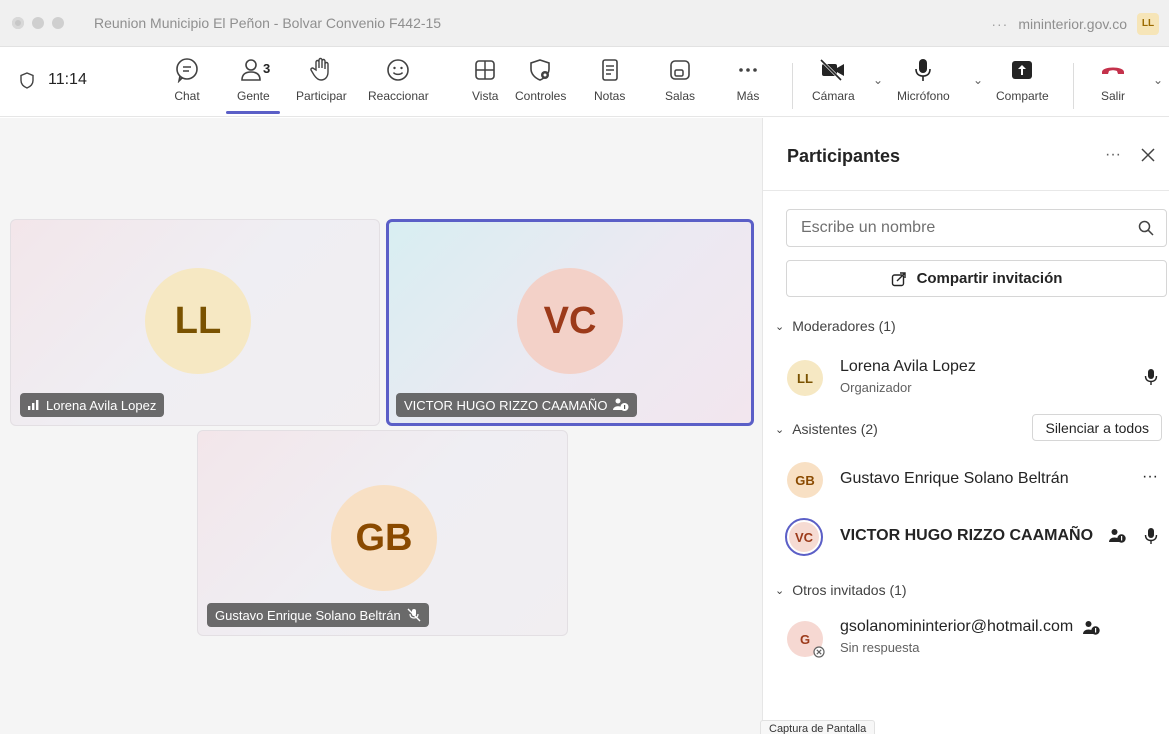 This screenshot has height=734, width=1169. I want to click on chat-label: Chat, so click(187, 96).